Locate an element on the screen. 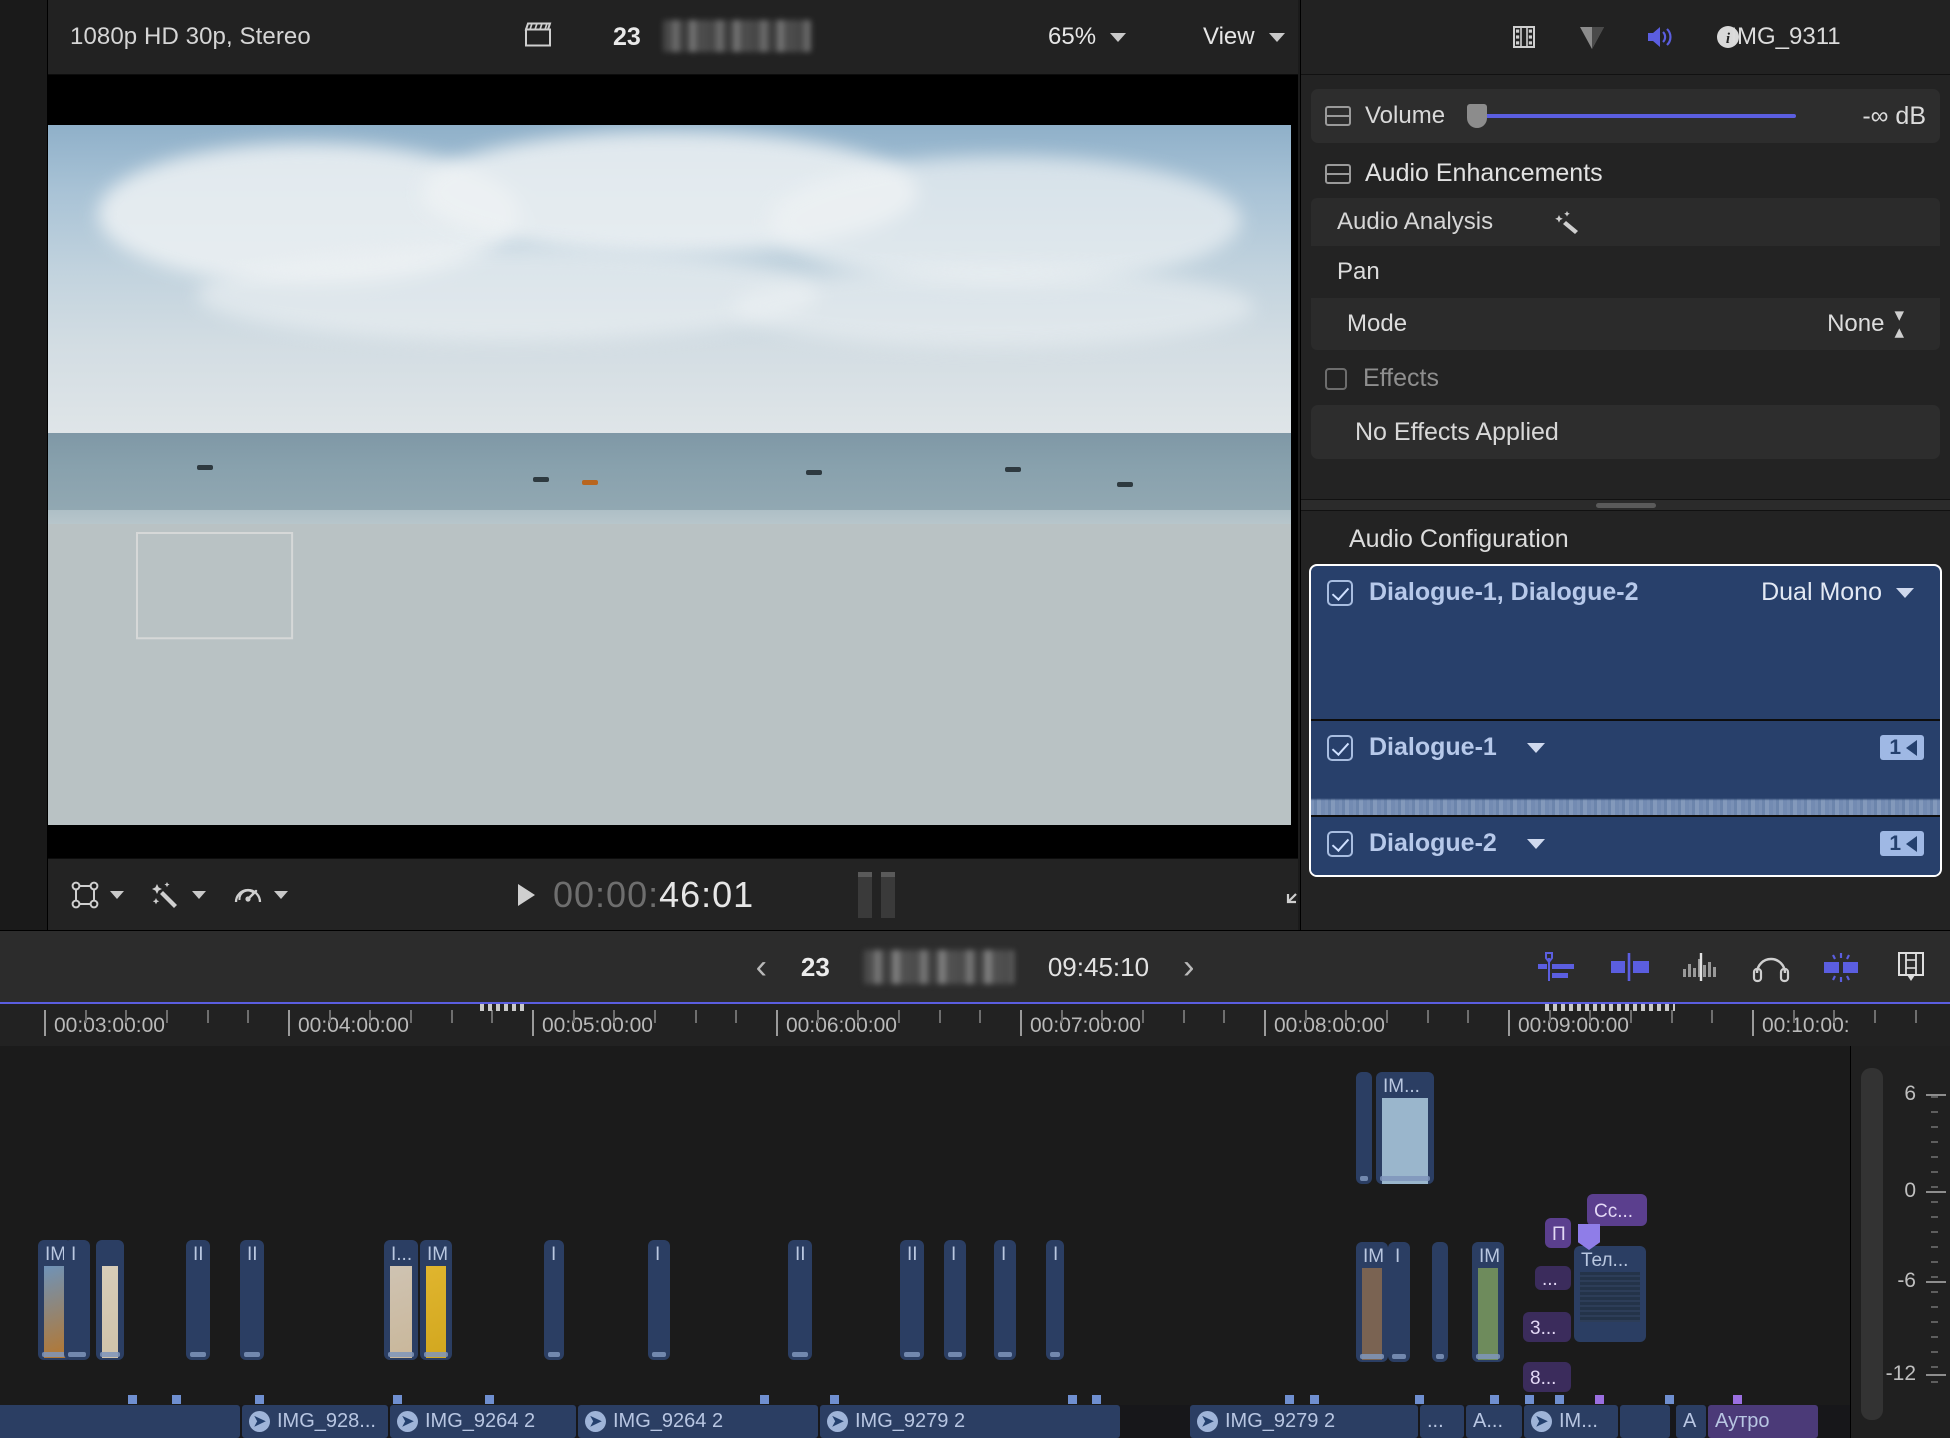  headphones-solo-icon is located at coordinates (1771, 967).